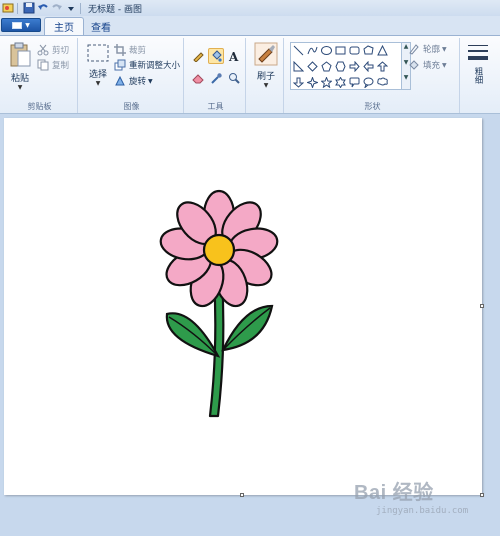  I want to click on flower-drawing, so click(219, 303).